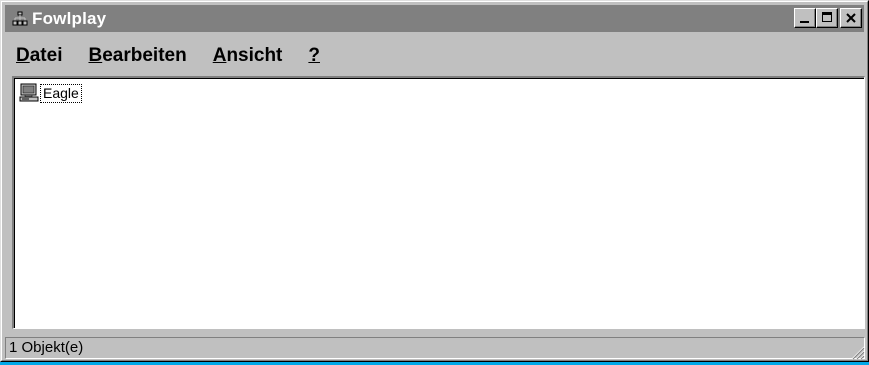 The image size is (869, 365). Describe the element at coordinates (137, 56) in the screenshot. I see `menu-bearbeiten: Bearbeiten` at that location.